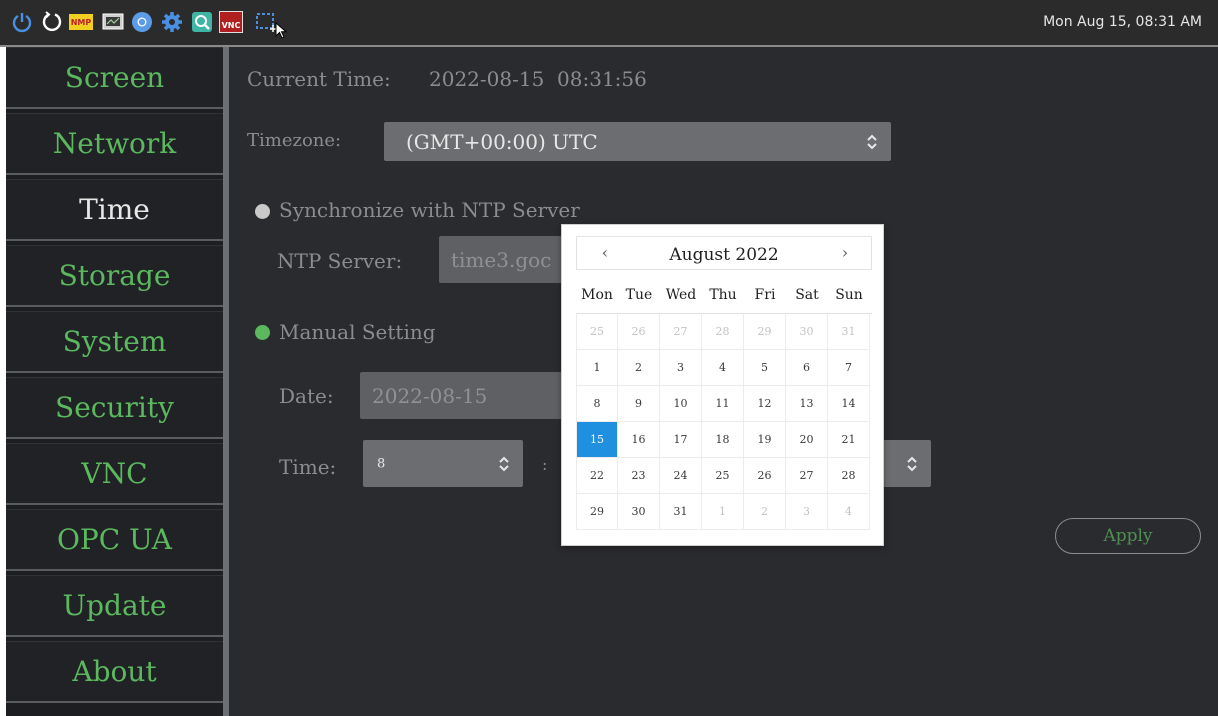 The height and width of the screenshot is (716, 1218). Describe the element at coordinates (114, 606) in the screenshot. I see `sidebar-item-update: Update` at that location.